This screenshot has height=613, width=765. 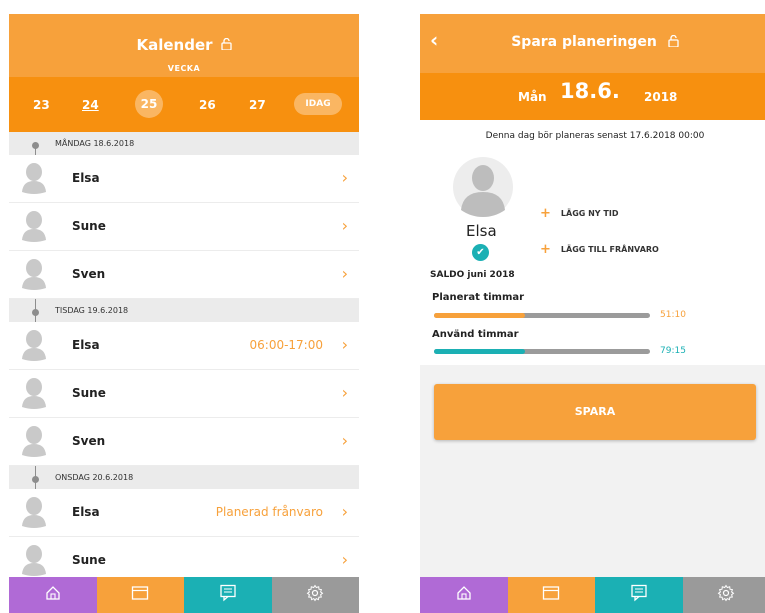 I want to click on day-header: MÅNDAG 18.6.2018, so click(x=184, y=143).